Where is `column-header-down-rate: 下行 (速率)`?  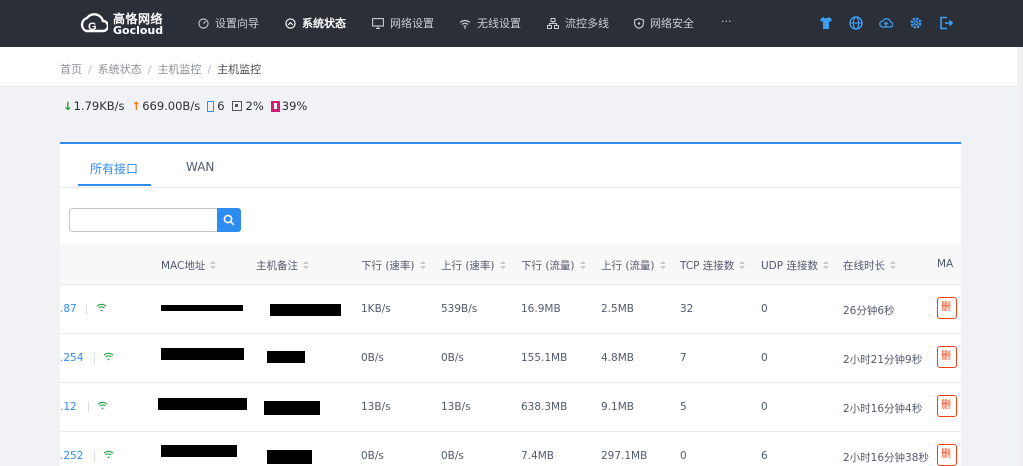
column-header-down-rate: 下行 (速率) is located at coordinates (393, 265).